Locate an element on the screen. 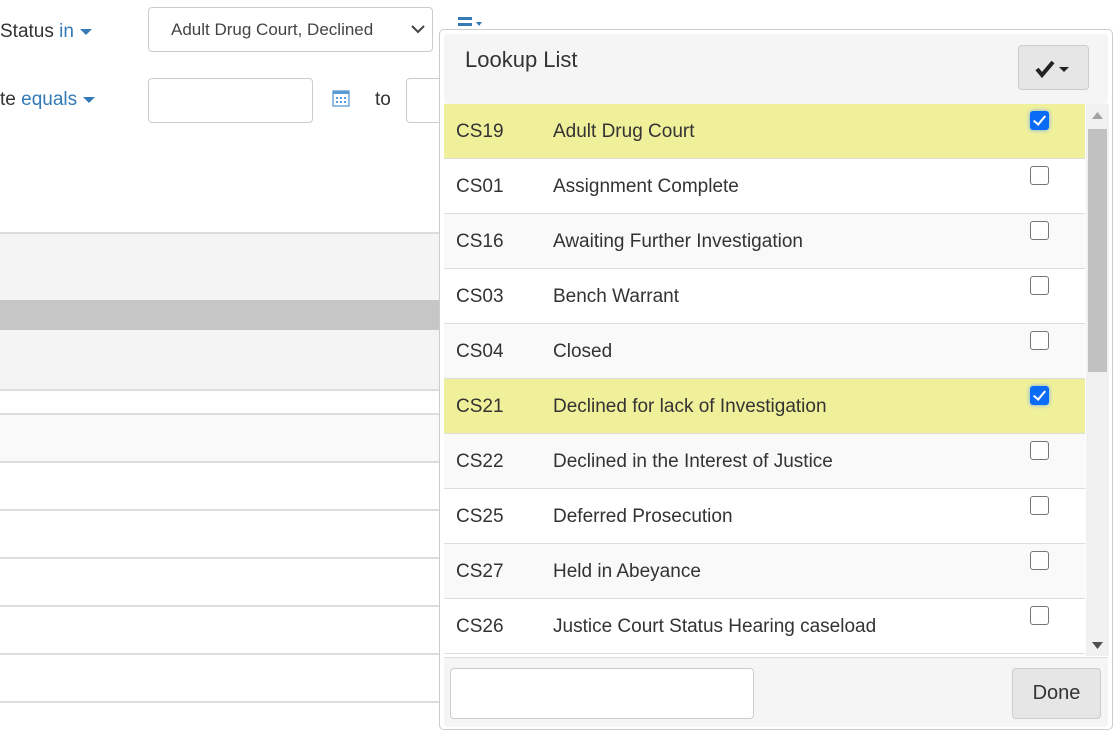 This screenshot has height=740, width=1116. status-operator-dropdown: in is located at coordinates (75, 31).